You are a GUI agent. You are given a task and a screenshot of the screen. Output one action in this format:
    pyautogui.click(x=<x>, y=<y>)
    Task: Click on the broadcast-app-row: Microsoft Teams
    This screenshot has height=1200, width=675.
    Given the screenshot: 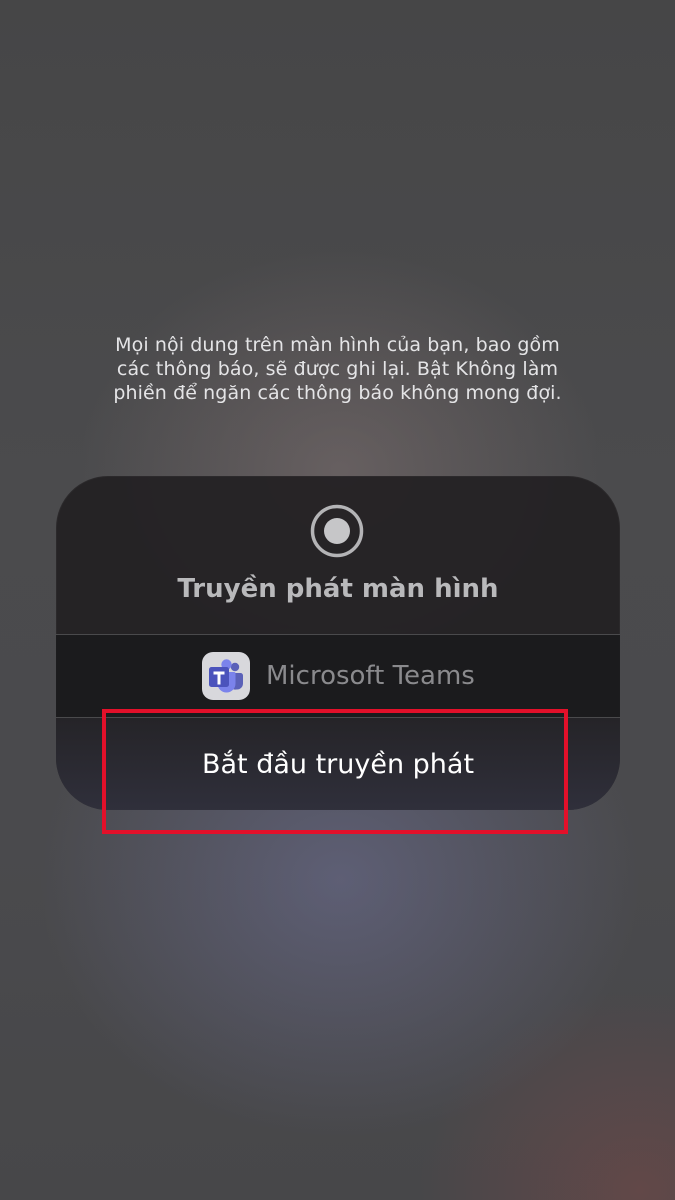 What is the action you would take?
    pyautogui.click(x=338, y=676)
    